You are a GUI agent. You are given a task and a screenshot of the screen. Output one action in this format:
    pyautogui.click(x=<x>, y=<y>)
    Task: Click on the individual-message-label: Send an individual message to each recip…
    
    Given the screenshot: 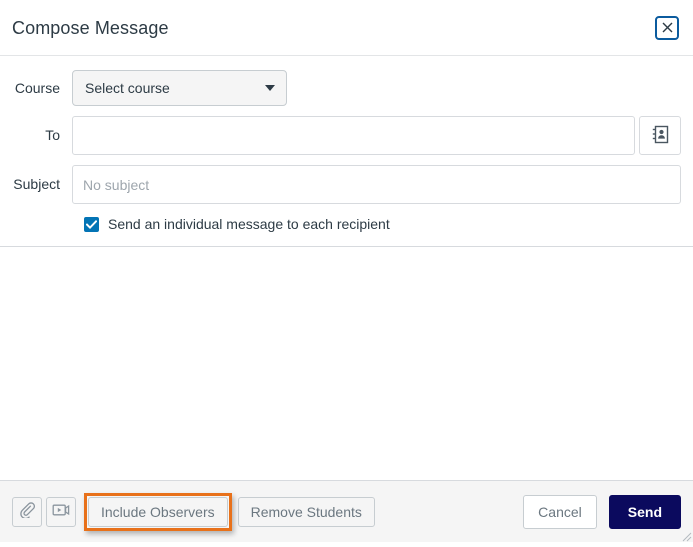 What is the action you would take?
    pyautogui.click(x=249, y=224)
    